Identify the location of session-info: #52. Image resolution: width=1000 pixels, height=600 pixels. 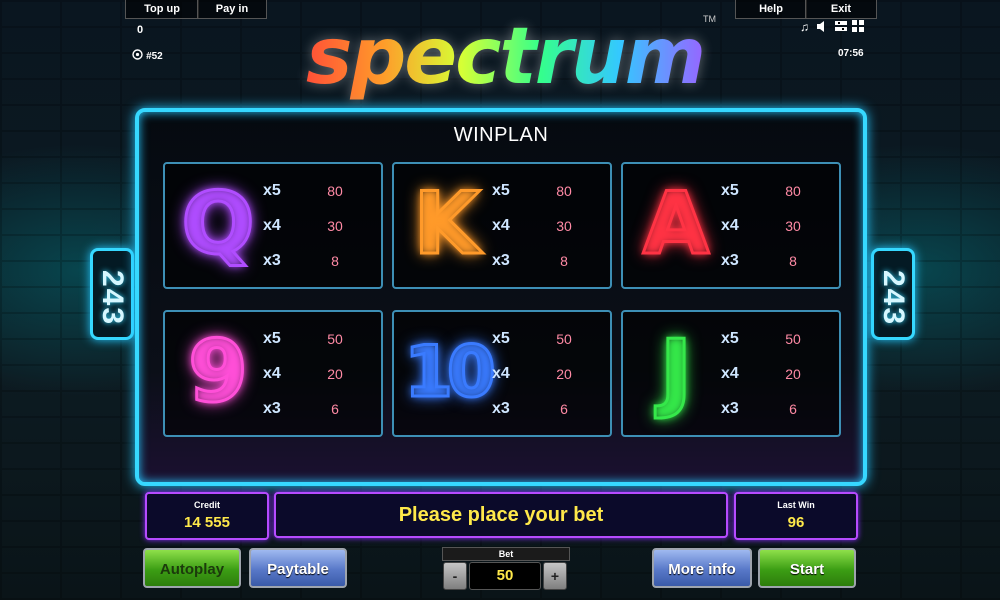
(147, 55).